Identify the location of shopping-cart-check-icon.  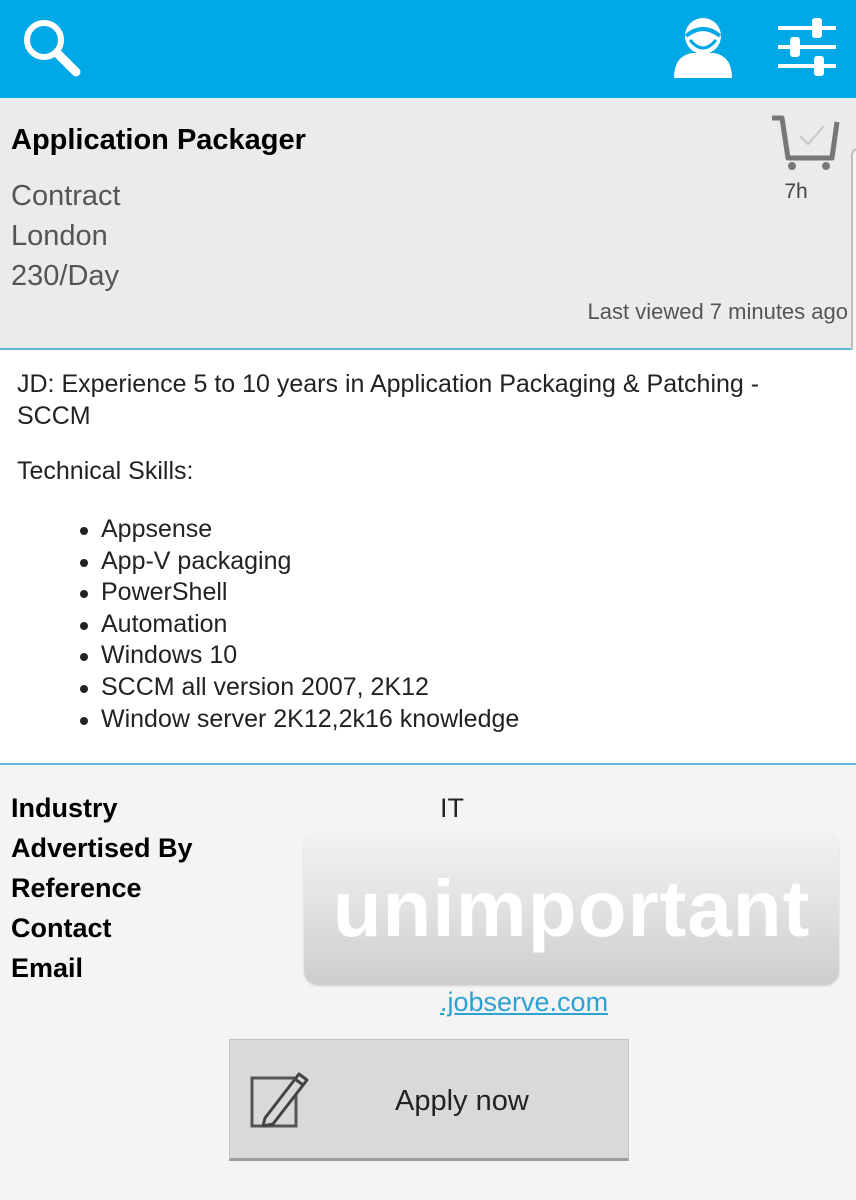
(804, 143).